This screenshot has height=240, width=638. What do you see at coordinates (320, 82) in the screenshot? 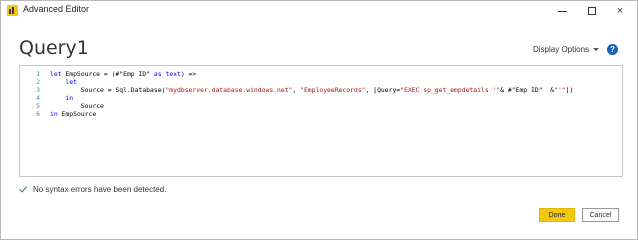
I see `code-line: 2 let` at bounding box center [320, 82].